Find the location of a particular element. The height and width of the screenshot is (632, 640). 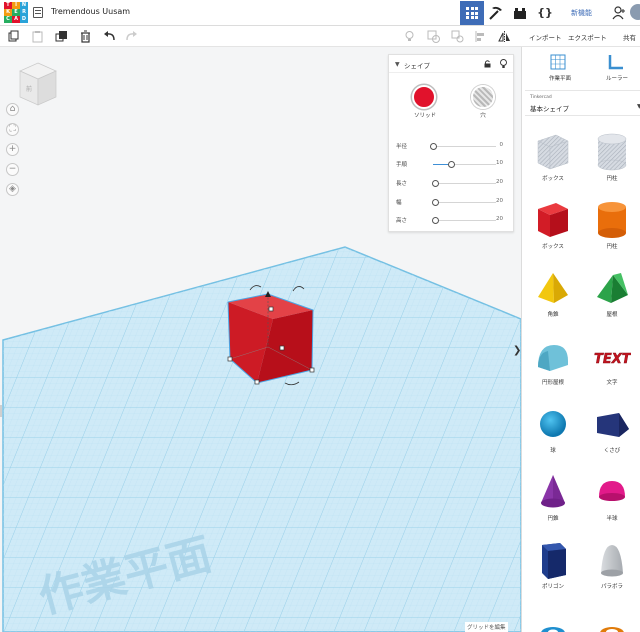

home-view-button: ⌂ is located at coordinates (12, 109).